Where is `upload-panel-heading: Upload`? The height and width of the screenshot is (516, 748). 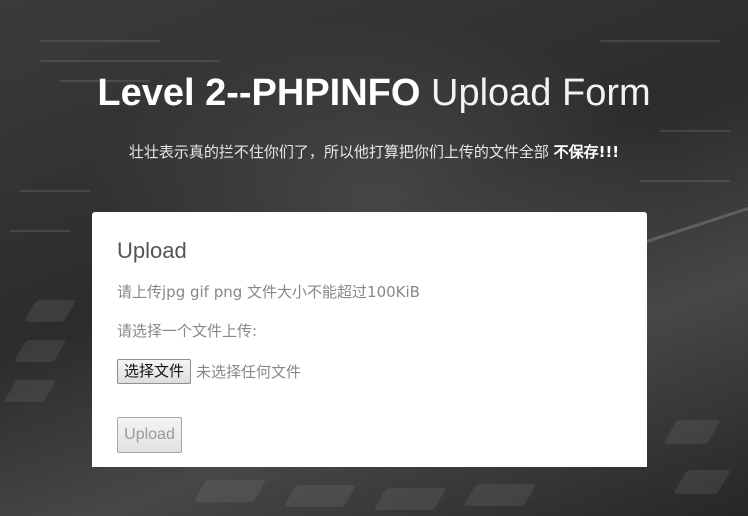
upload-panel-heading: Upload is located at coordinates (152, 250).